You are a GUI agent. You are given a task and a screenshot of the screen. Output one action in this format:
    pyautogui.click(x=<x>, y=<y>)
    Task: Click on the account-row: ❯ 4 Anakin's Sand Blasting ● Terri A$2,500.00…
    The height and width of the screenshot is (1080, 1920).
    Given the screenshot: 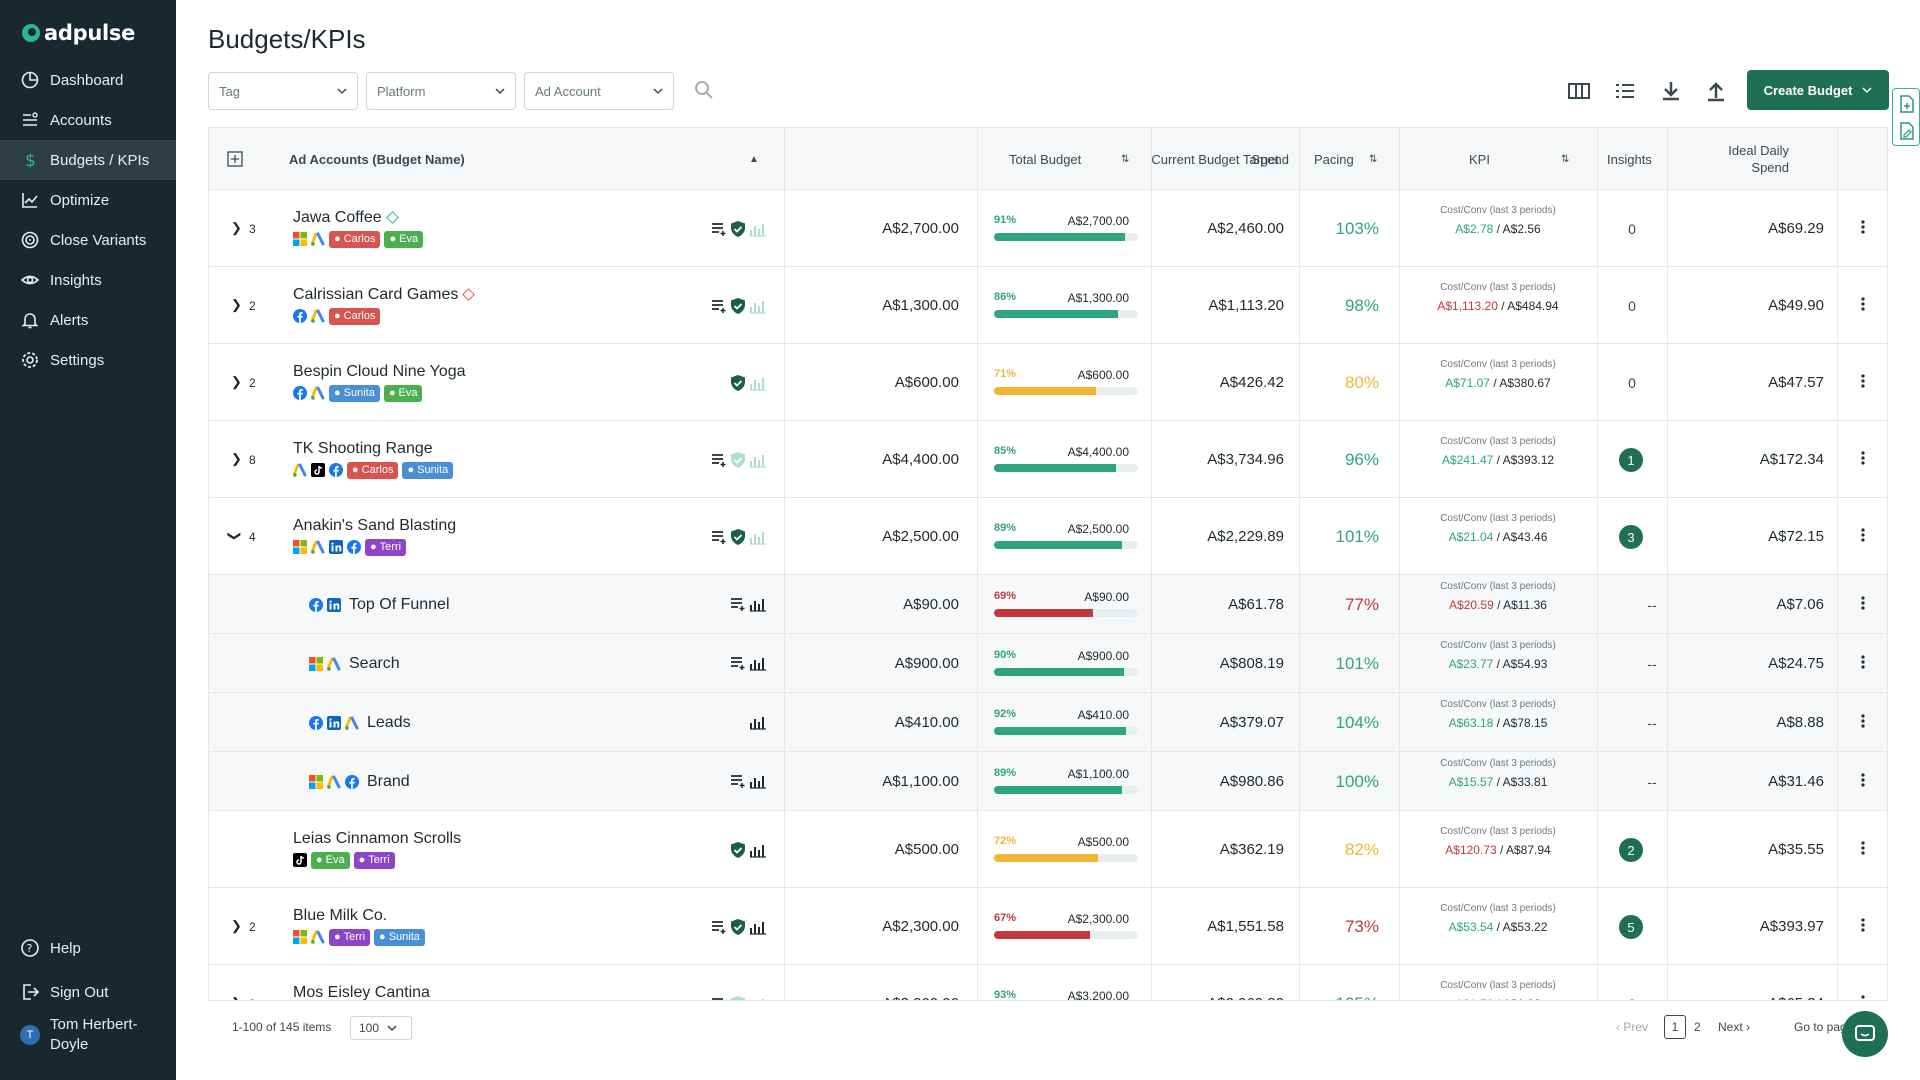 What is the action you would take?
    pyautogui.click(x=1048, y=536)
    